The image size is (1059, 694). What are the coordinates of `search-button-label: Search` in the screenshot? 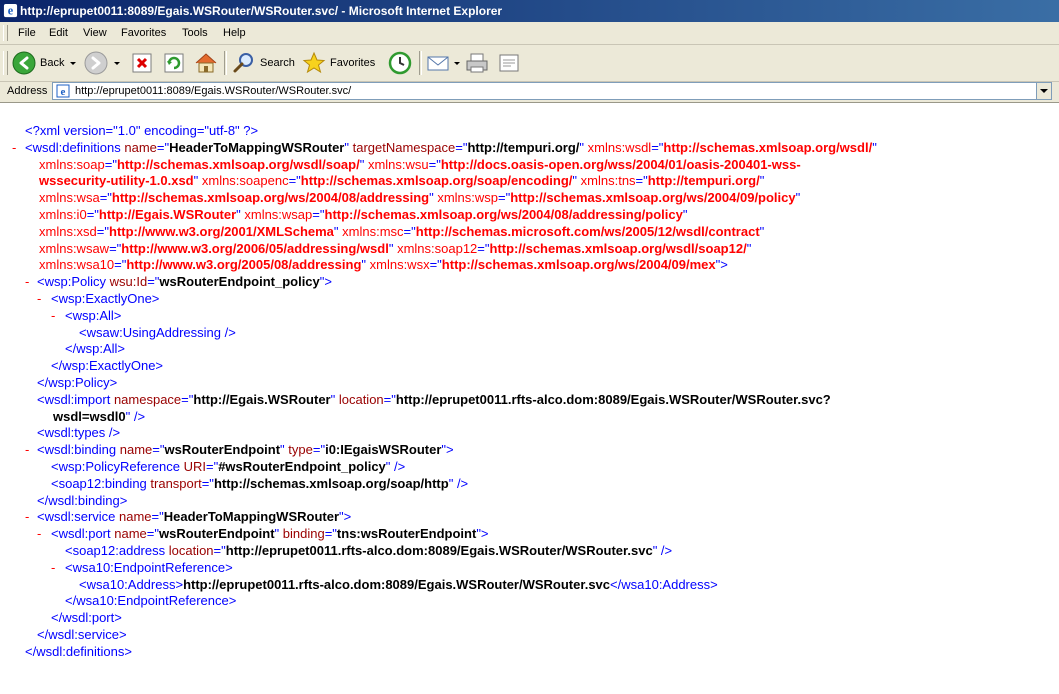 It's located at (277, 63).